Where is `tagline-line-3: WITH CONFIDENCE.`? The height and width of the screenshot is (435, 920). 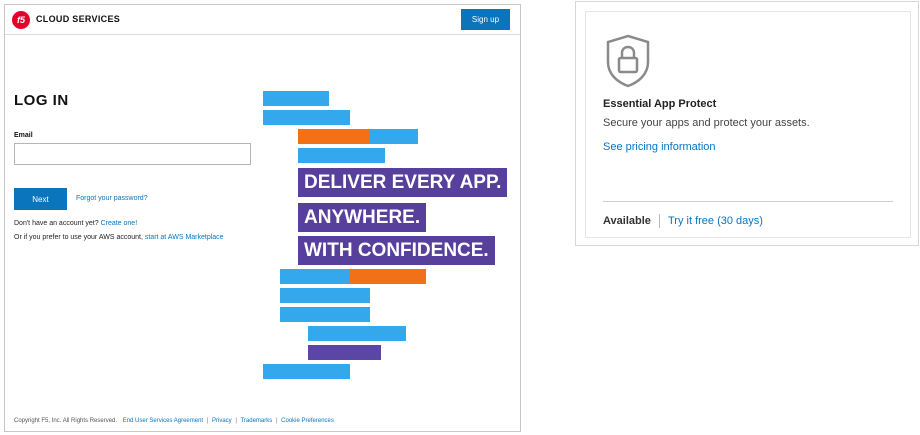 tagline-line-3: WITH CONFIDENCE. is located at coordinates (396, 250).